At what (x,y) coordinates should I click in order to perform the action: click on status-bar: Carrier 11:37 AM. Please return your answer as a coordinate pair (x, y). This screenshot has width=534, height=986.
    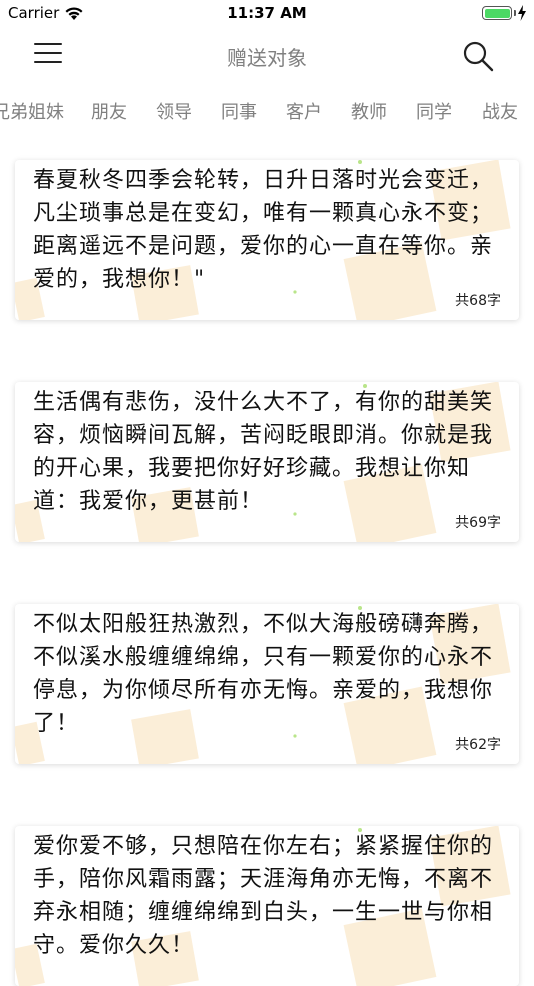
    Looking at the image, I should click on (267, 14).